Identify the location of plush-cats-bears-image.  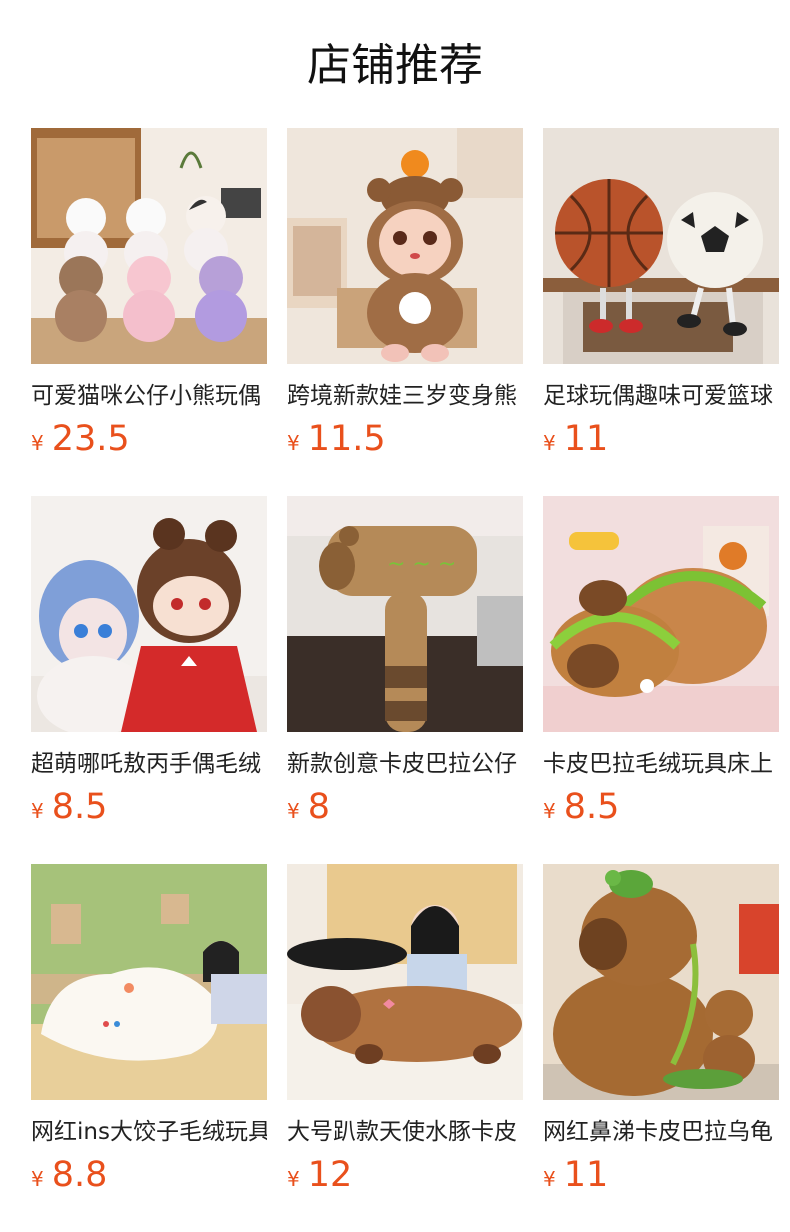
(149, 246).